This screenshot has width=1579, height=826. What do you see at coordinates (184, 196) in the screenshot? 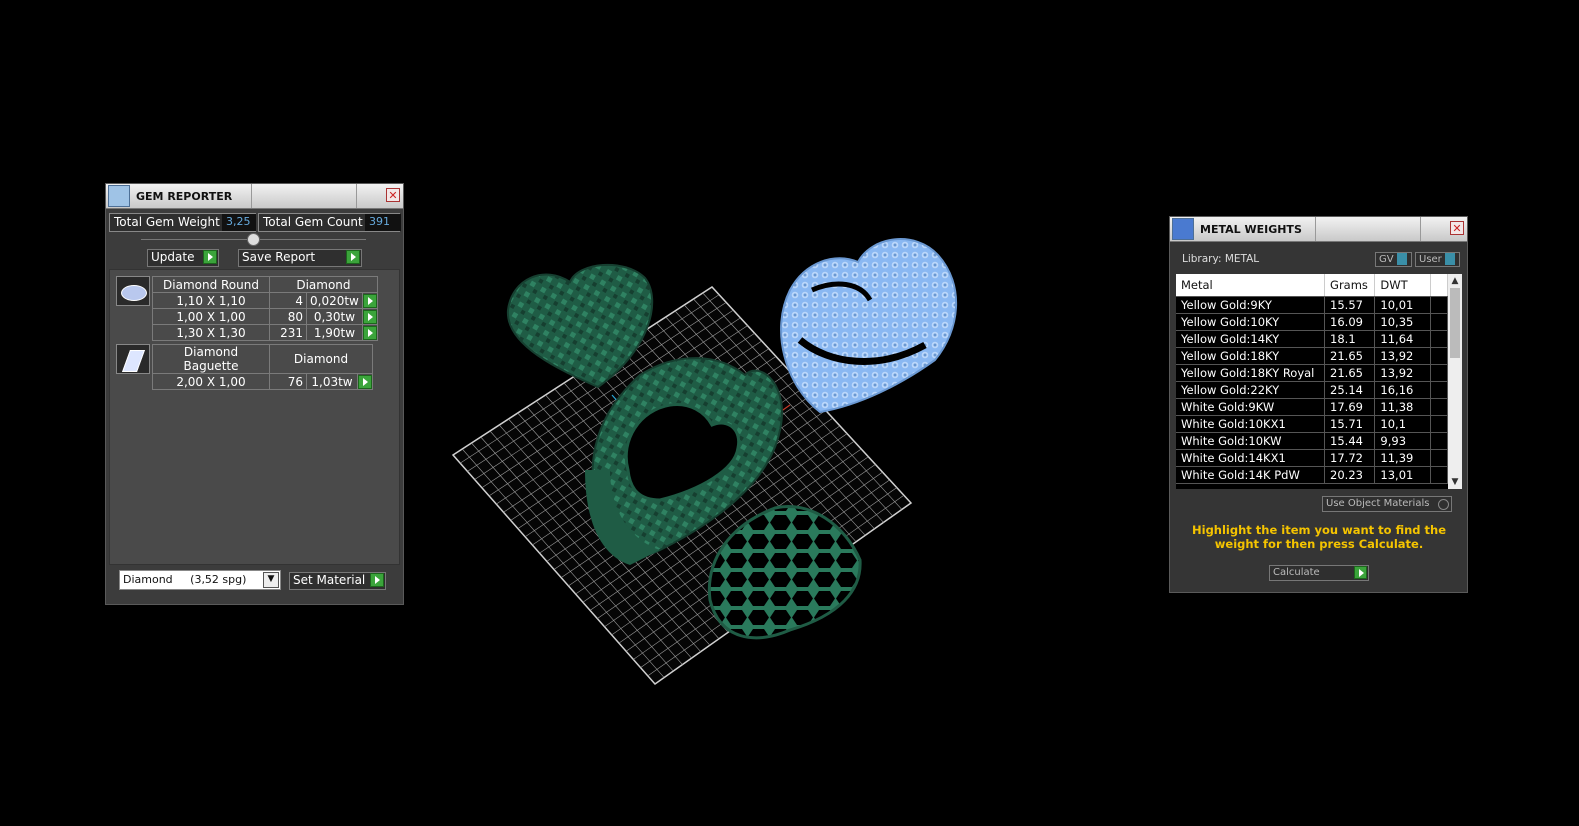
I see `panel-title: GEM REPORTER` at bounding box center [184, 196].